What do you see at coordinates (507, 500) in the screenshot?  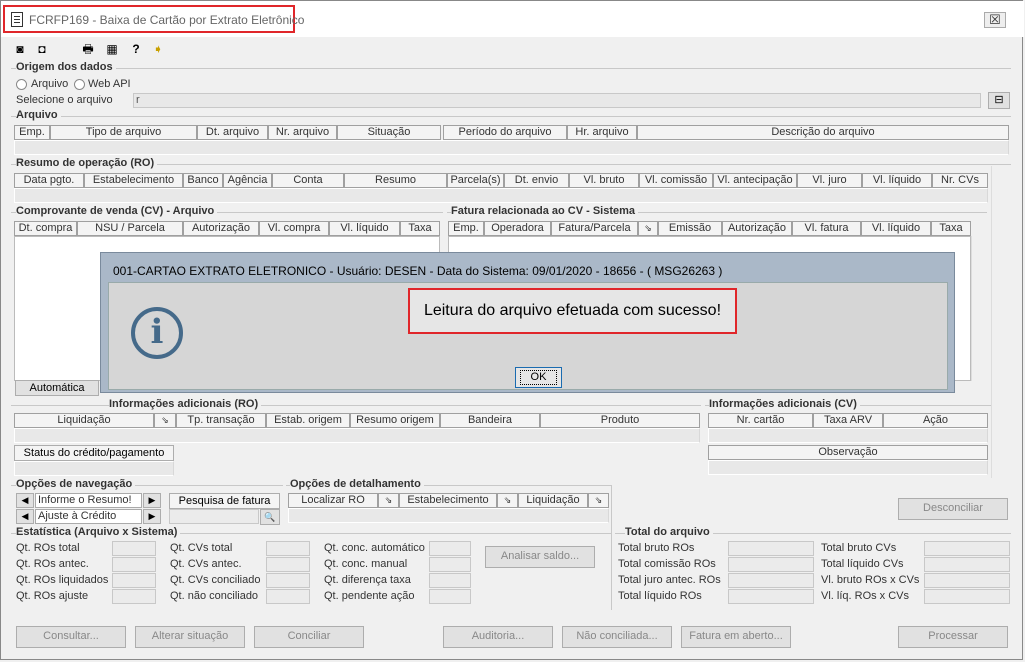 I see `estab-sort-icon: ⇘` at bounding box center [507, 500].